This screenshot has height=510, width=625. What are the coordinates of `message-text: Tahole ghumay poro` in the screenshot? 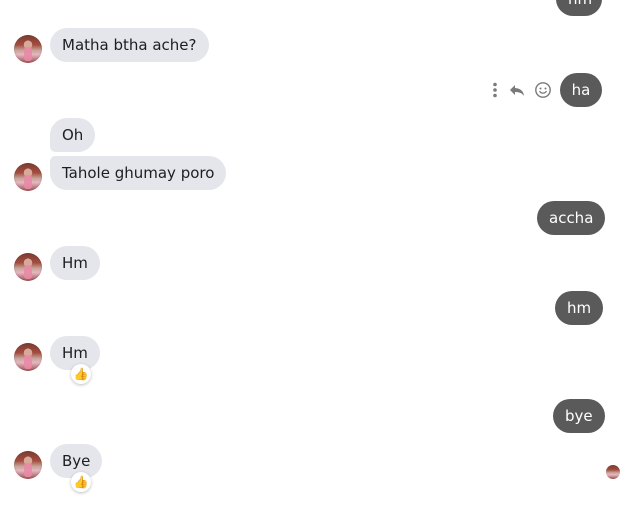 It's located at (138, 173).